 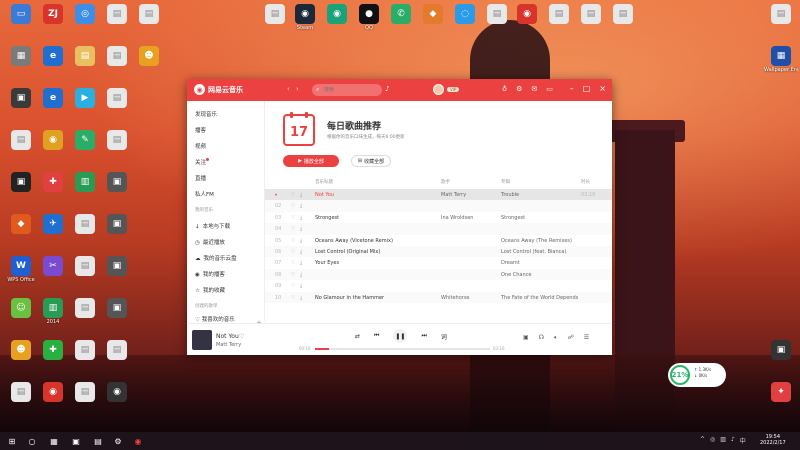 What do you see at coordinates (377, 298) in the screenshot?
I see `song-title: No Glamour in the Hammer` at bounding box center [377, 298].